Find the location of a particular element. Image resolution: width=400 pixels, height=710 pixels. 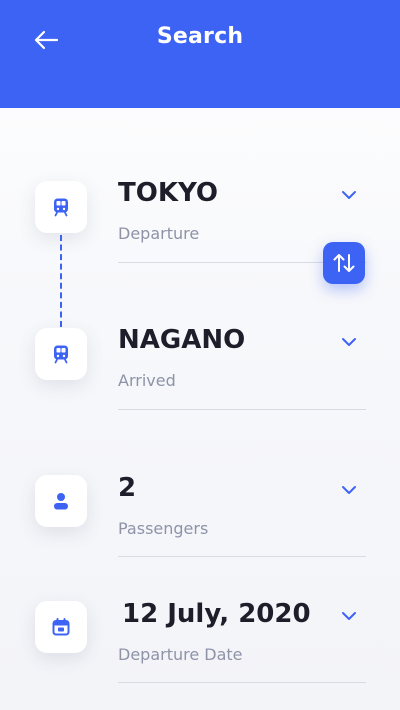

passengers-icon-box is located at coordinates (61, 501).